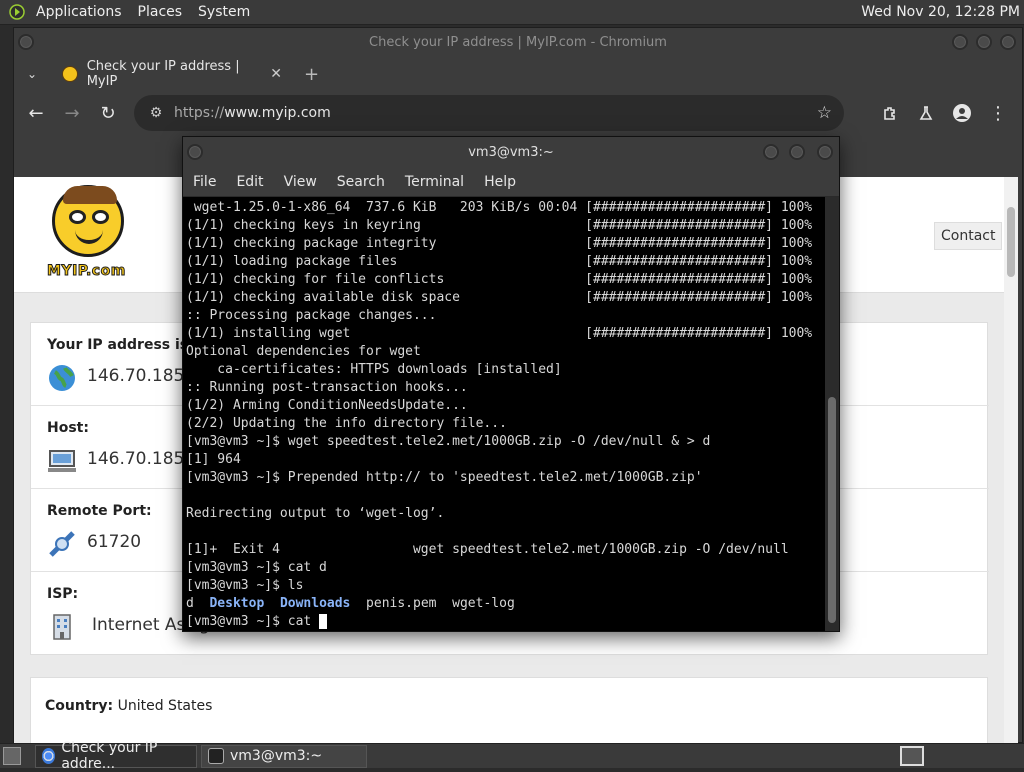 This screenshot has height=772, width=1024. Describe the element at coordinates (49, 756) in the screenshot. I see `chromium-icon` at that location.